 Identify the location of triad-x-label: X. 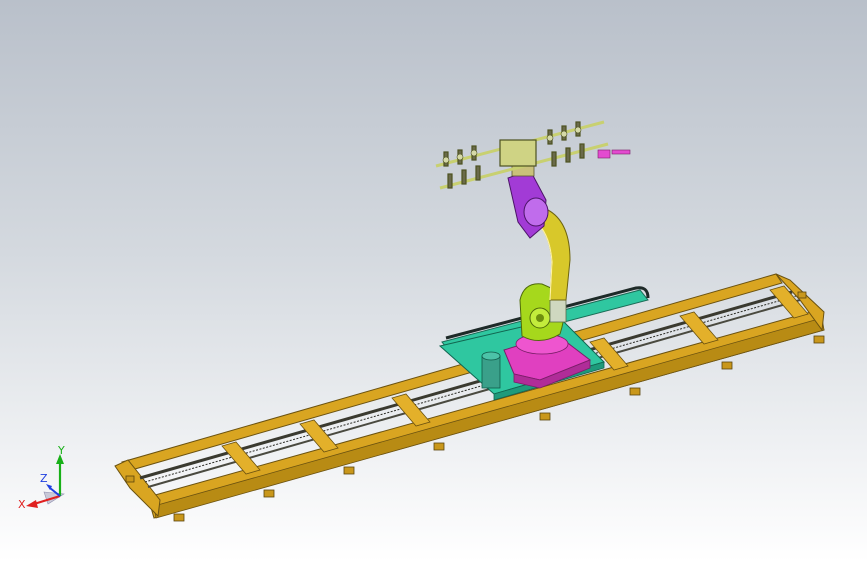
(22, 504).